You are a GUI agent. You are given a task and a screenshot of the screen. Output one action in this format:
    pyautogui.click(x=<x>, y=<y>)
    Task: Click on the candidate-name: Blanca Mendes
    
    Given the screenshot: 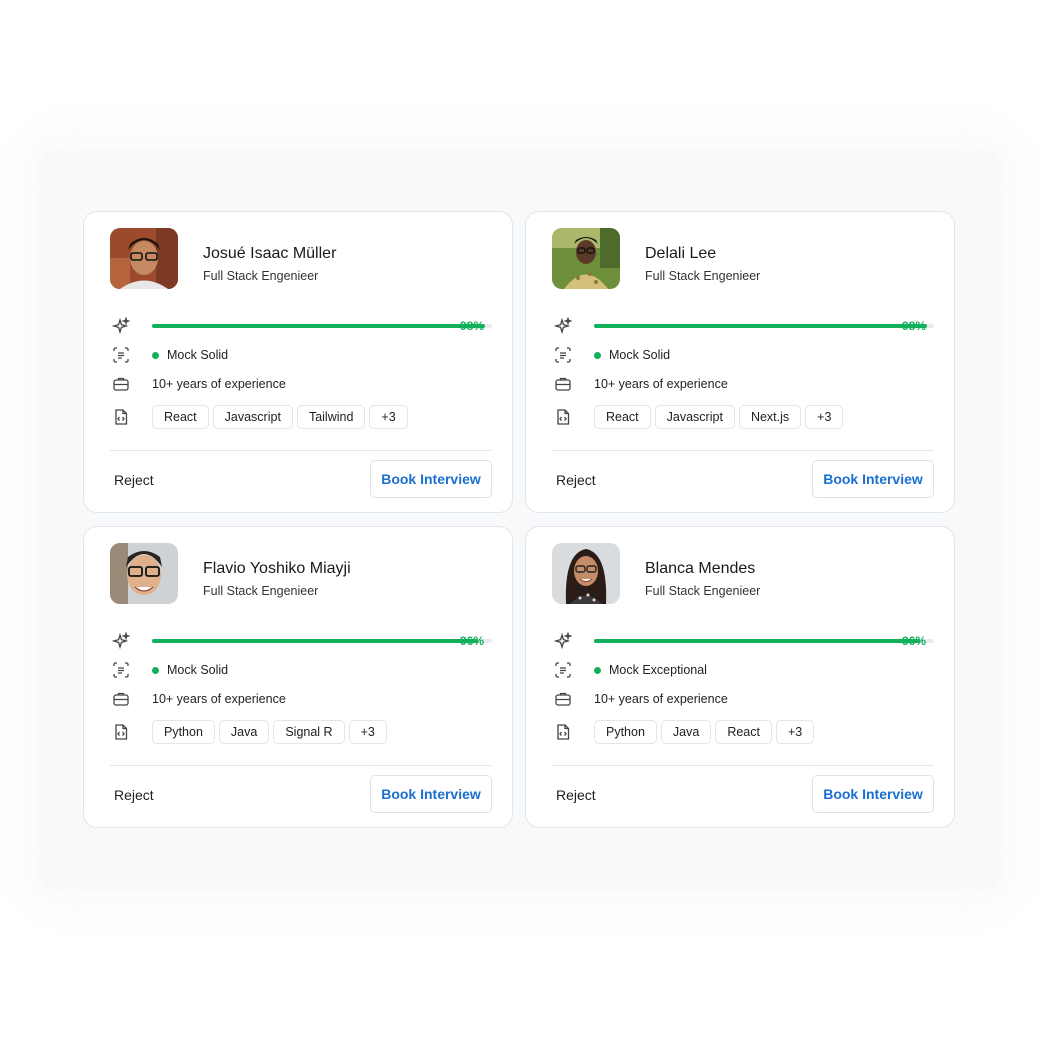 What is the action you would take?
    pyautogui.click(x=700, y=568)
    